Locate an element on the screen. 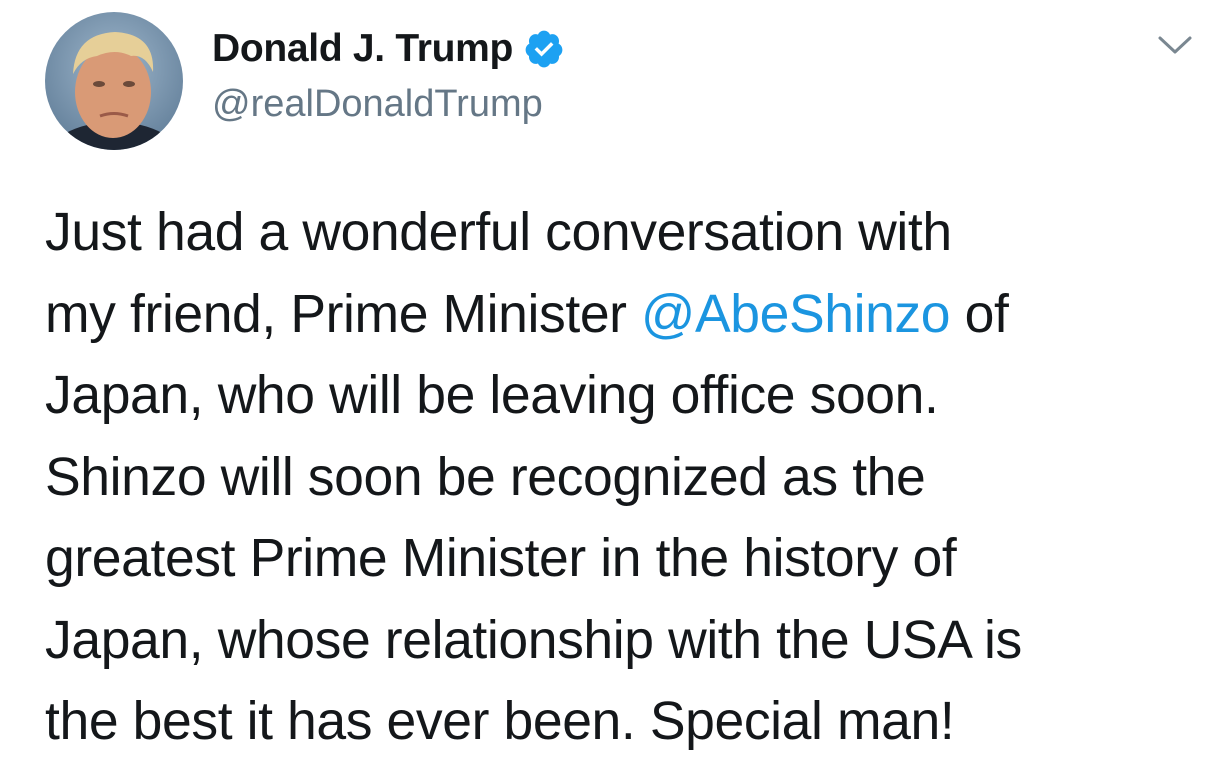 The image size is (1209, 763). author-name-row: Donald J. Trump is located at coordinates (388, 49).